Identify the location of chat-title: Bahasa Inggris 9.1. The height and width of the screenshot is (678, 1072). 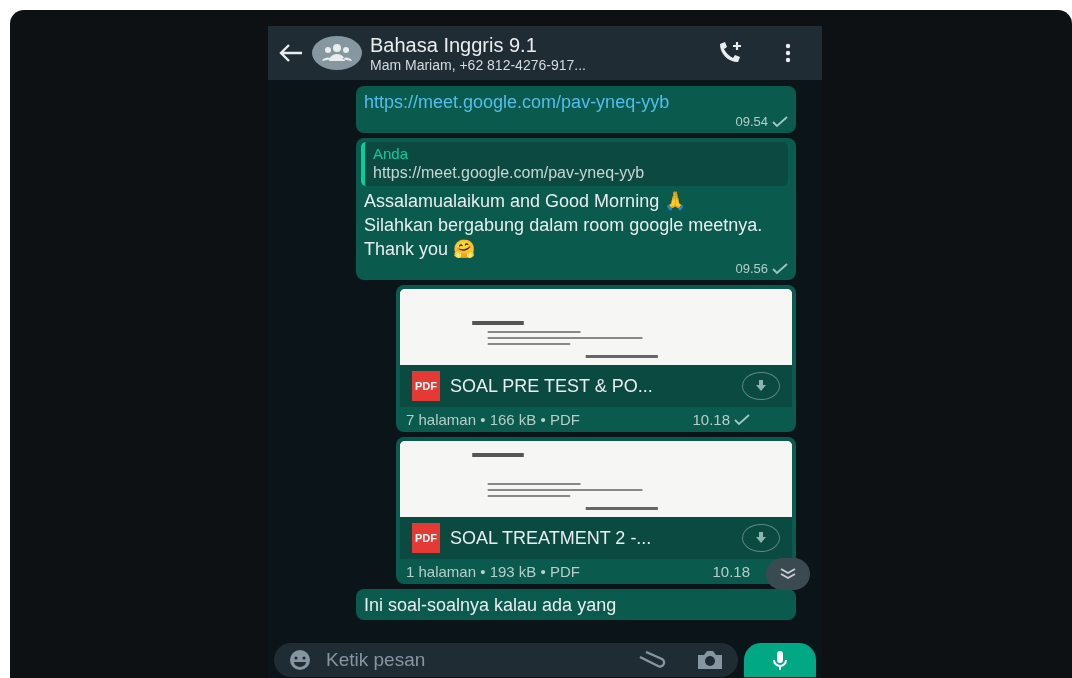
(454, 45).